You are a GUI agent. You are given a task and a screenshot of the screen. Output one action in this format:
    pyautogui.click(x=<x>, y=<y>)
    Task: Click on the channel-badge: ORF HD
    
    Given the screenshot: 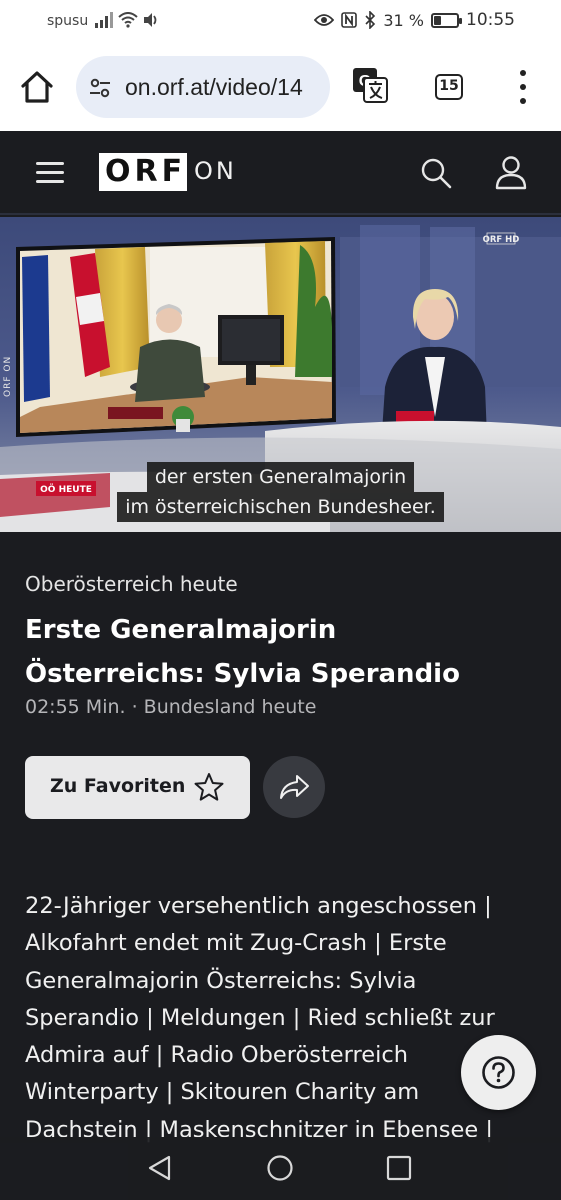 What is the action you would take?
    pyautogui.click(x=501, y=240)
    